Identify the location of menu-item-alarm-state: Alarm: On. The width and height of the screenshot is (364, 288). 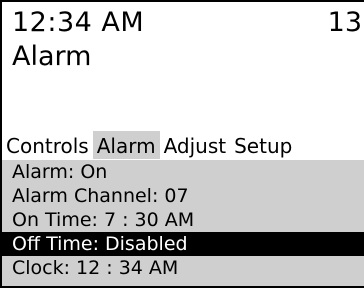
(183, 172).